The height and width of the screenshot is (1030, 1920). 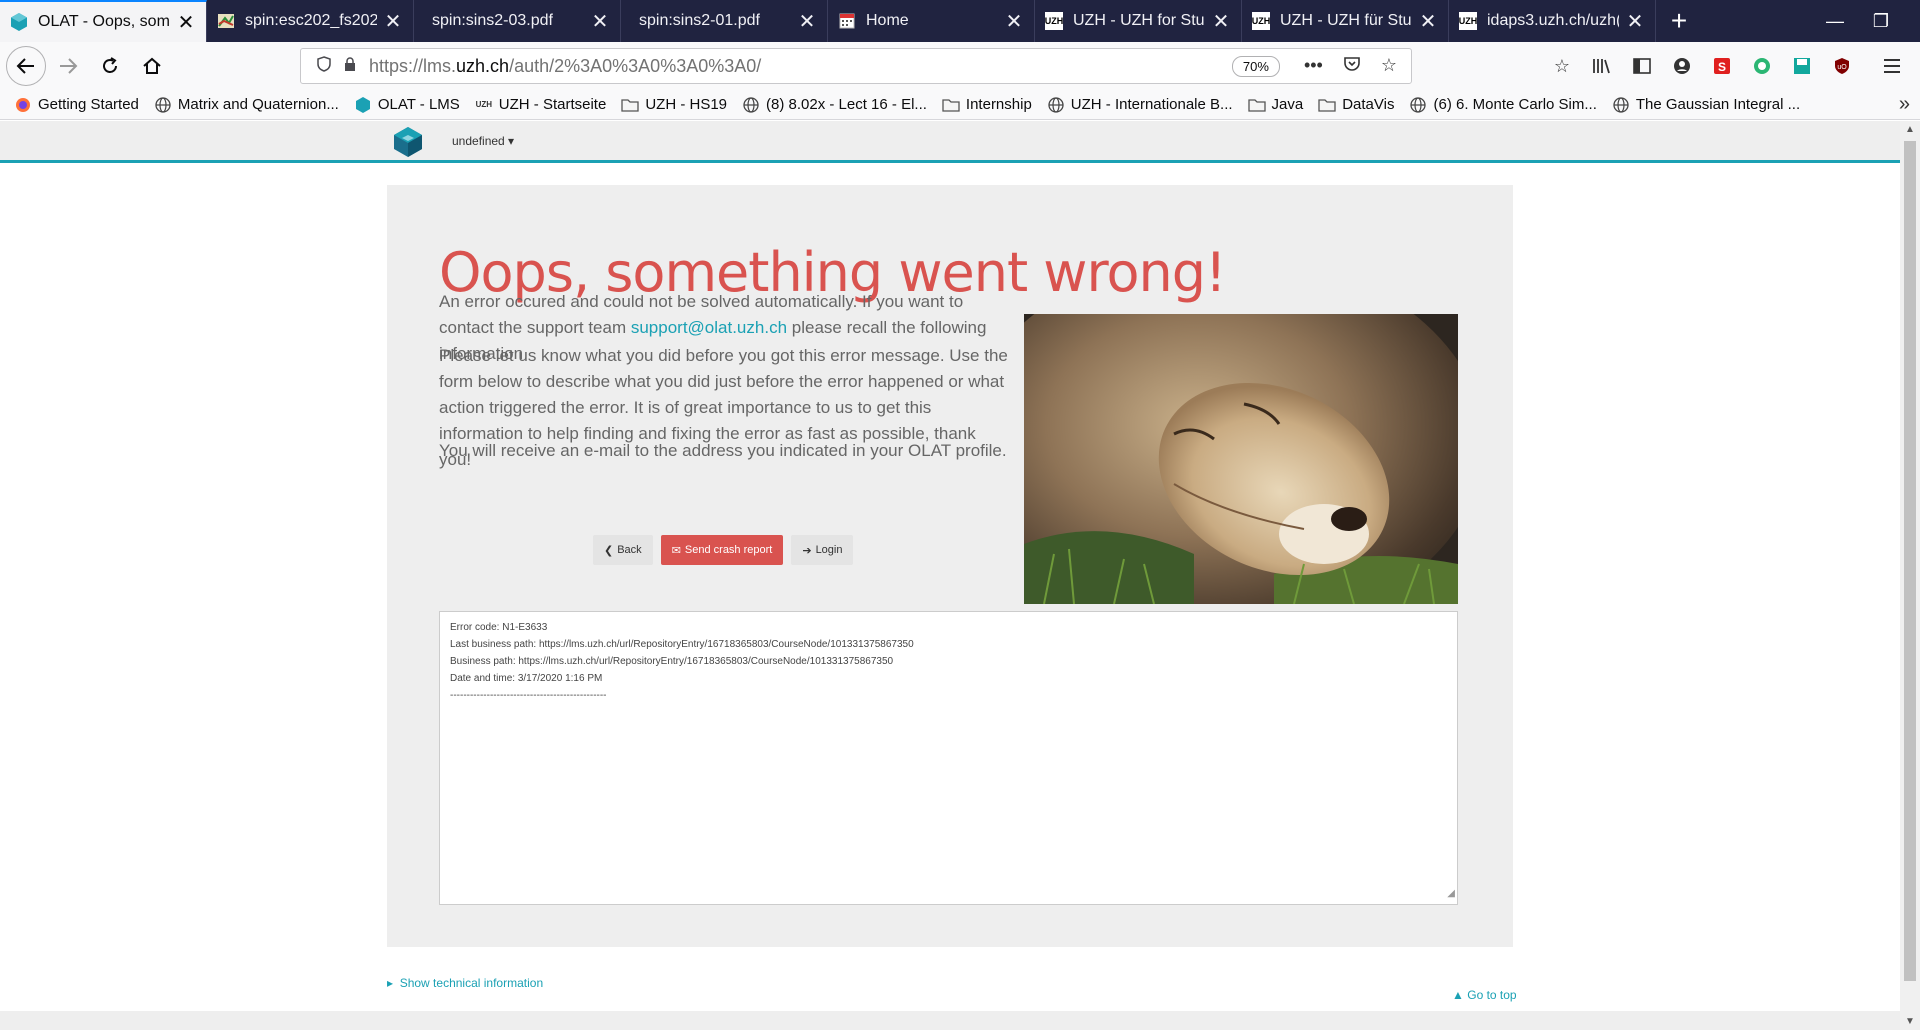 I want to click on tab-title: idaps3.uzh.ch/uzh(b, so click(x=1553, y=20).